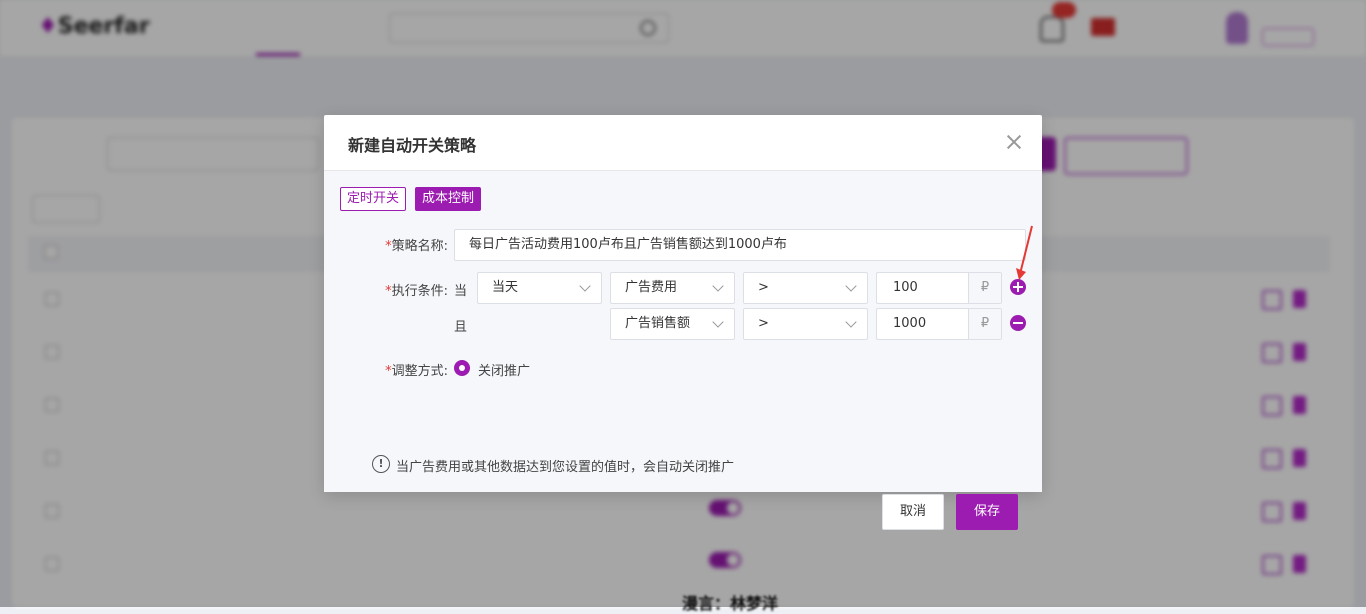  Describe the element at coordinates (504, 369) in the screenshot. I see `close-promotion-label: 关闭推广` at that location.